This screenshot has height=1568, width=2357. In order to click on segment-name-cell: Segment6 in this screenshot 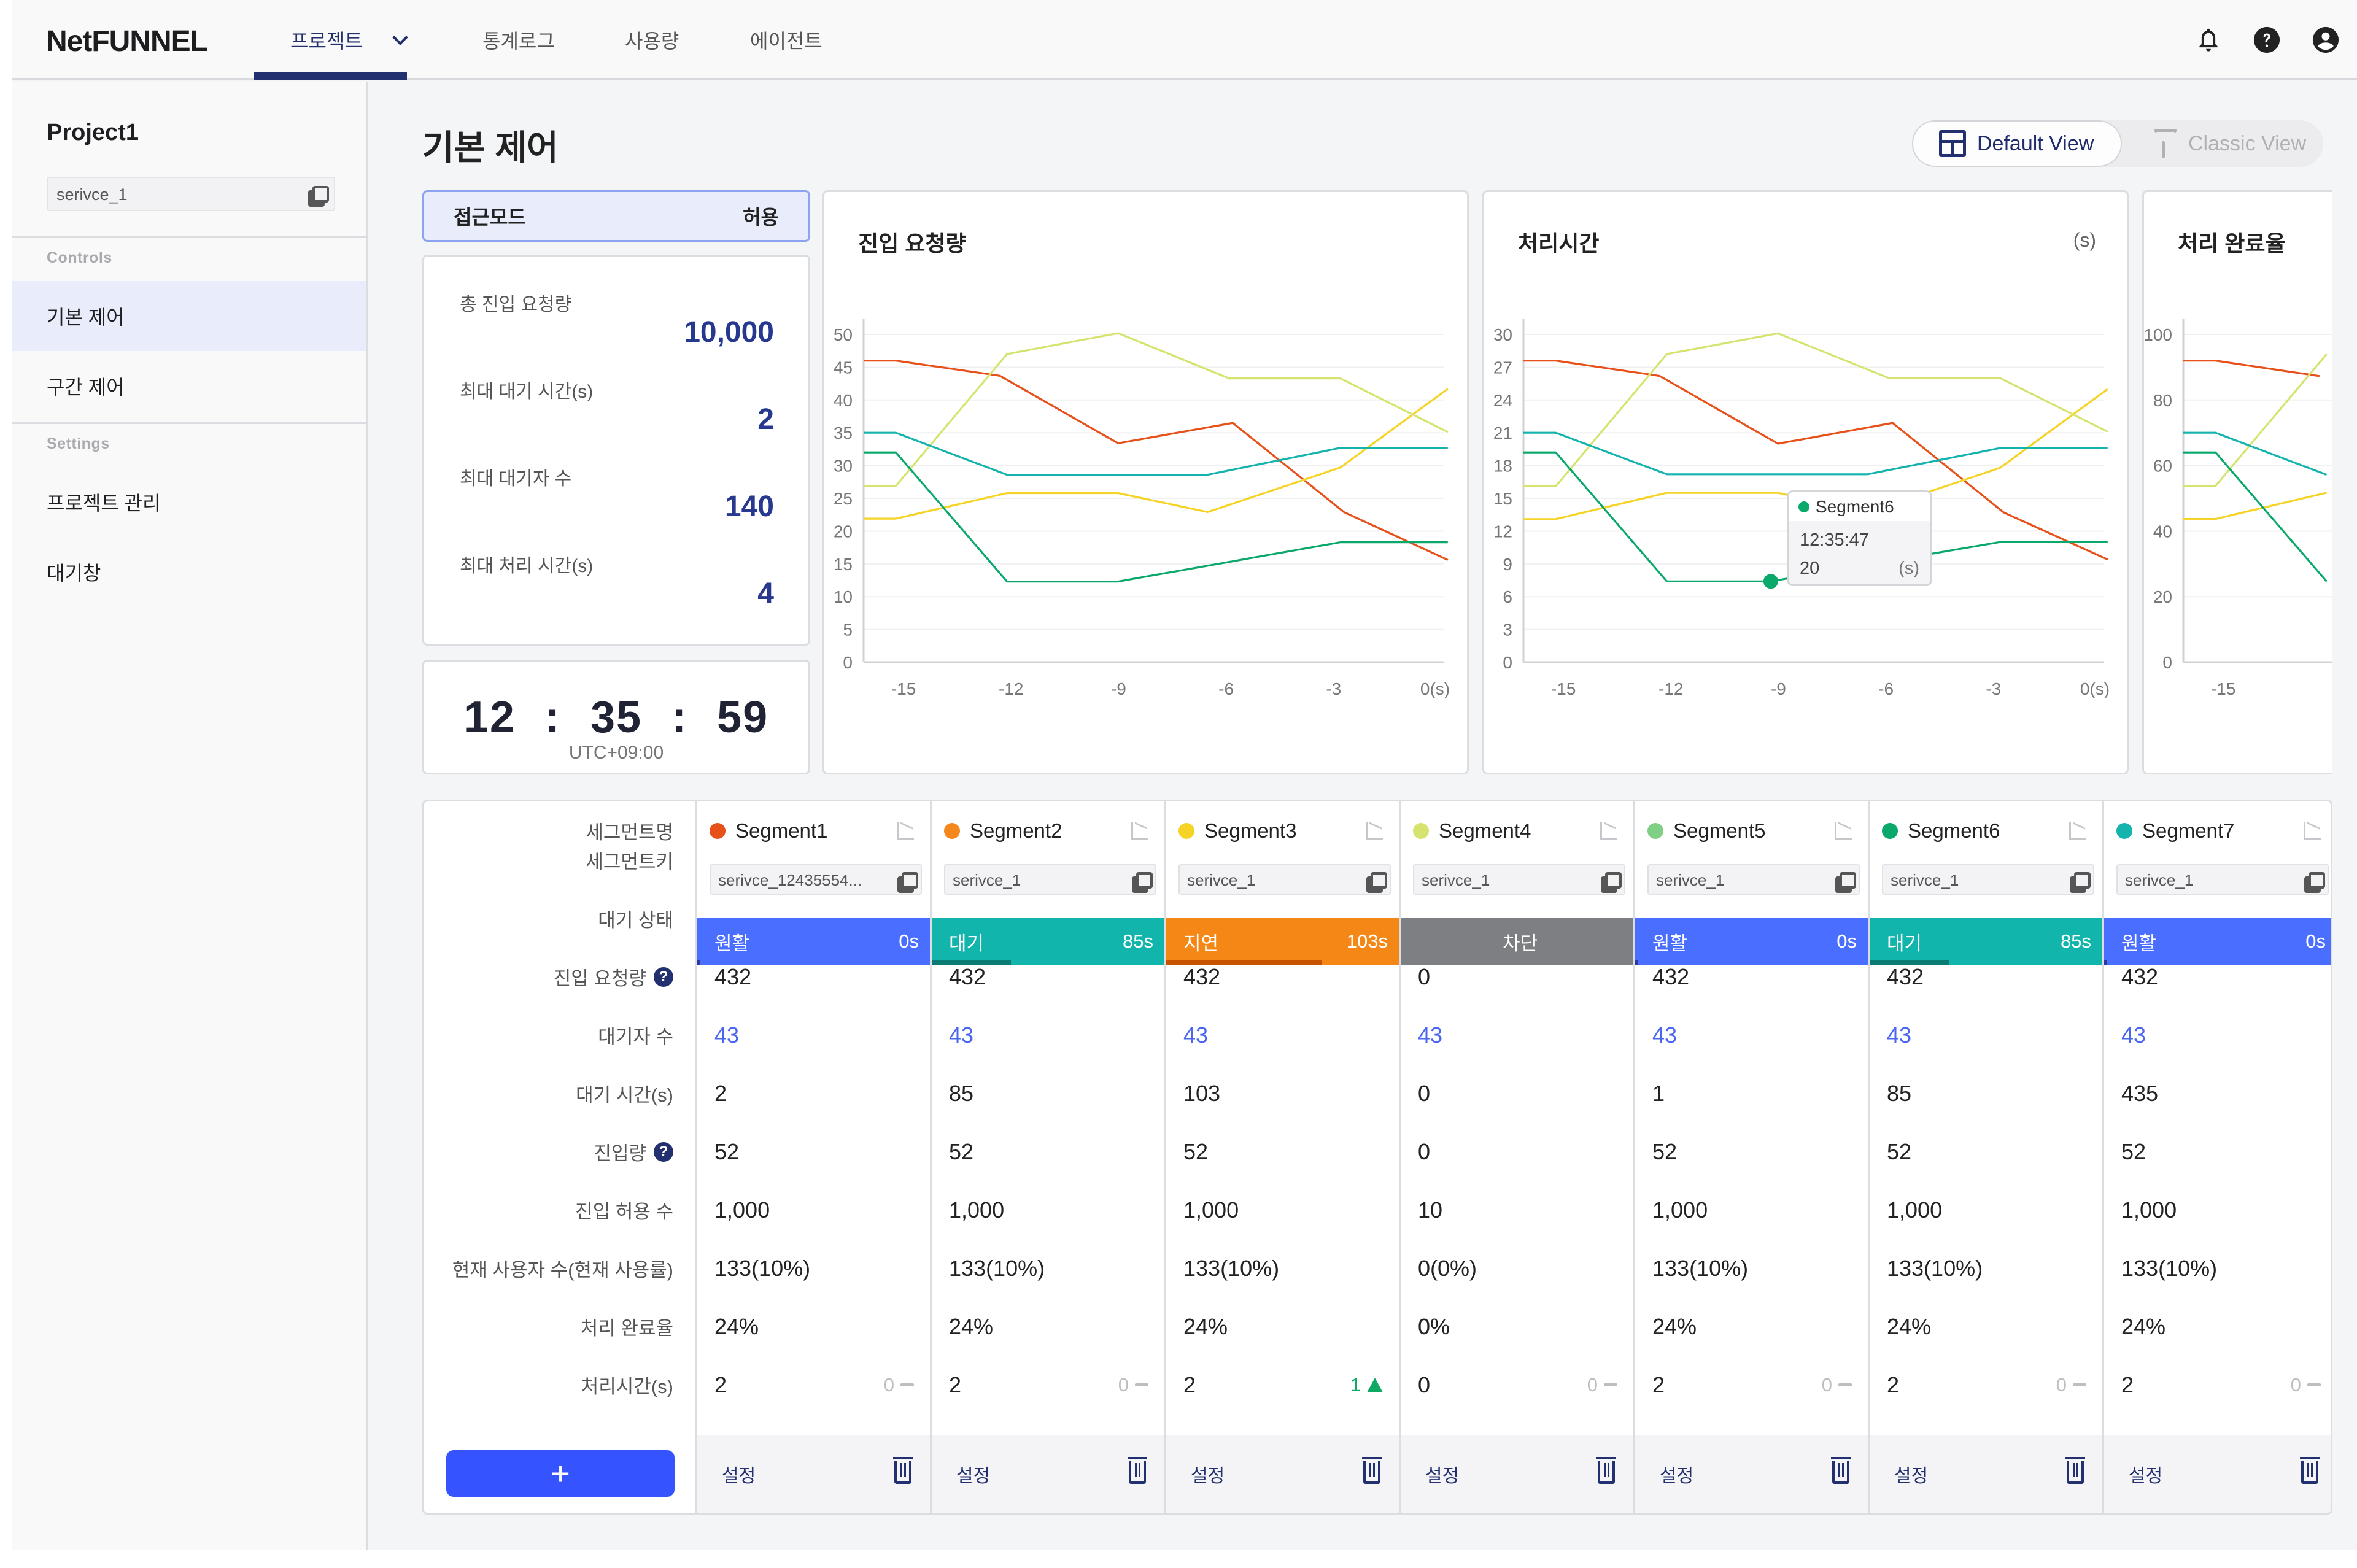, I will do `click(1986, 831)`.